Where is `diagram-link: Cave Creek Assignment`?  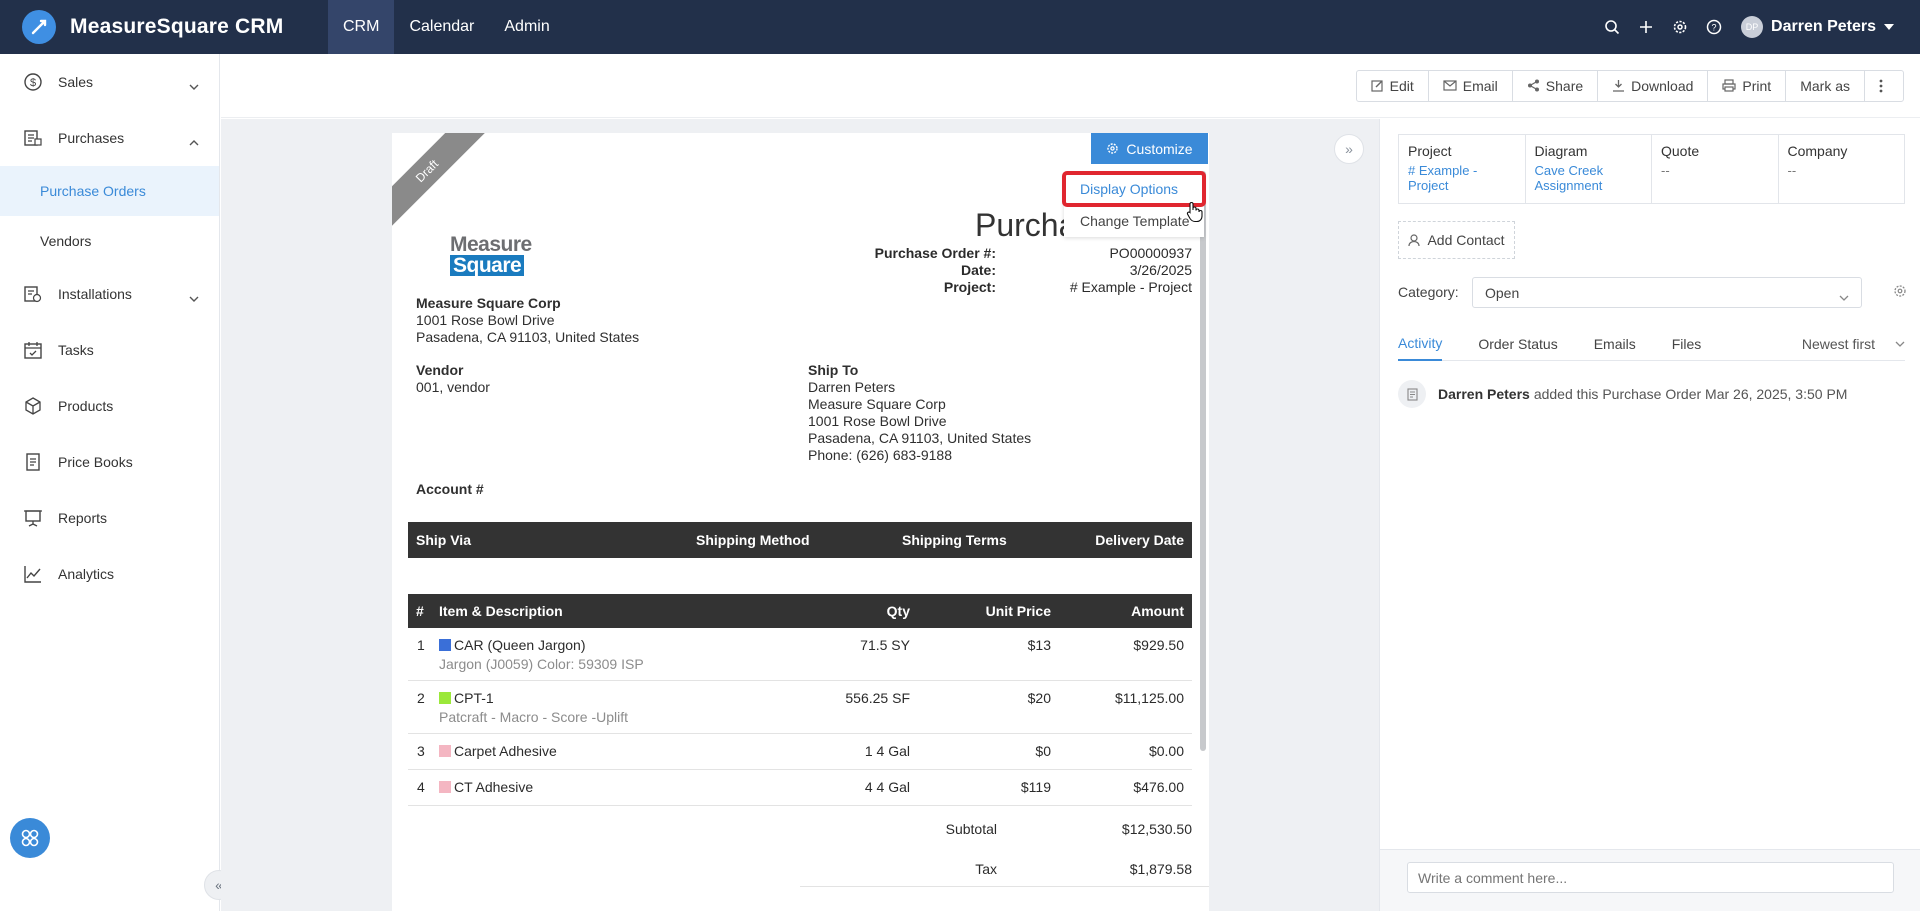 diagram-link: Cave Creek Assignment is located at coordinates (1589, 178).